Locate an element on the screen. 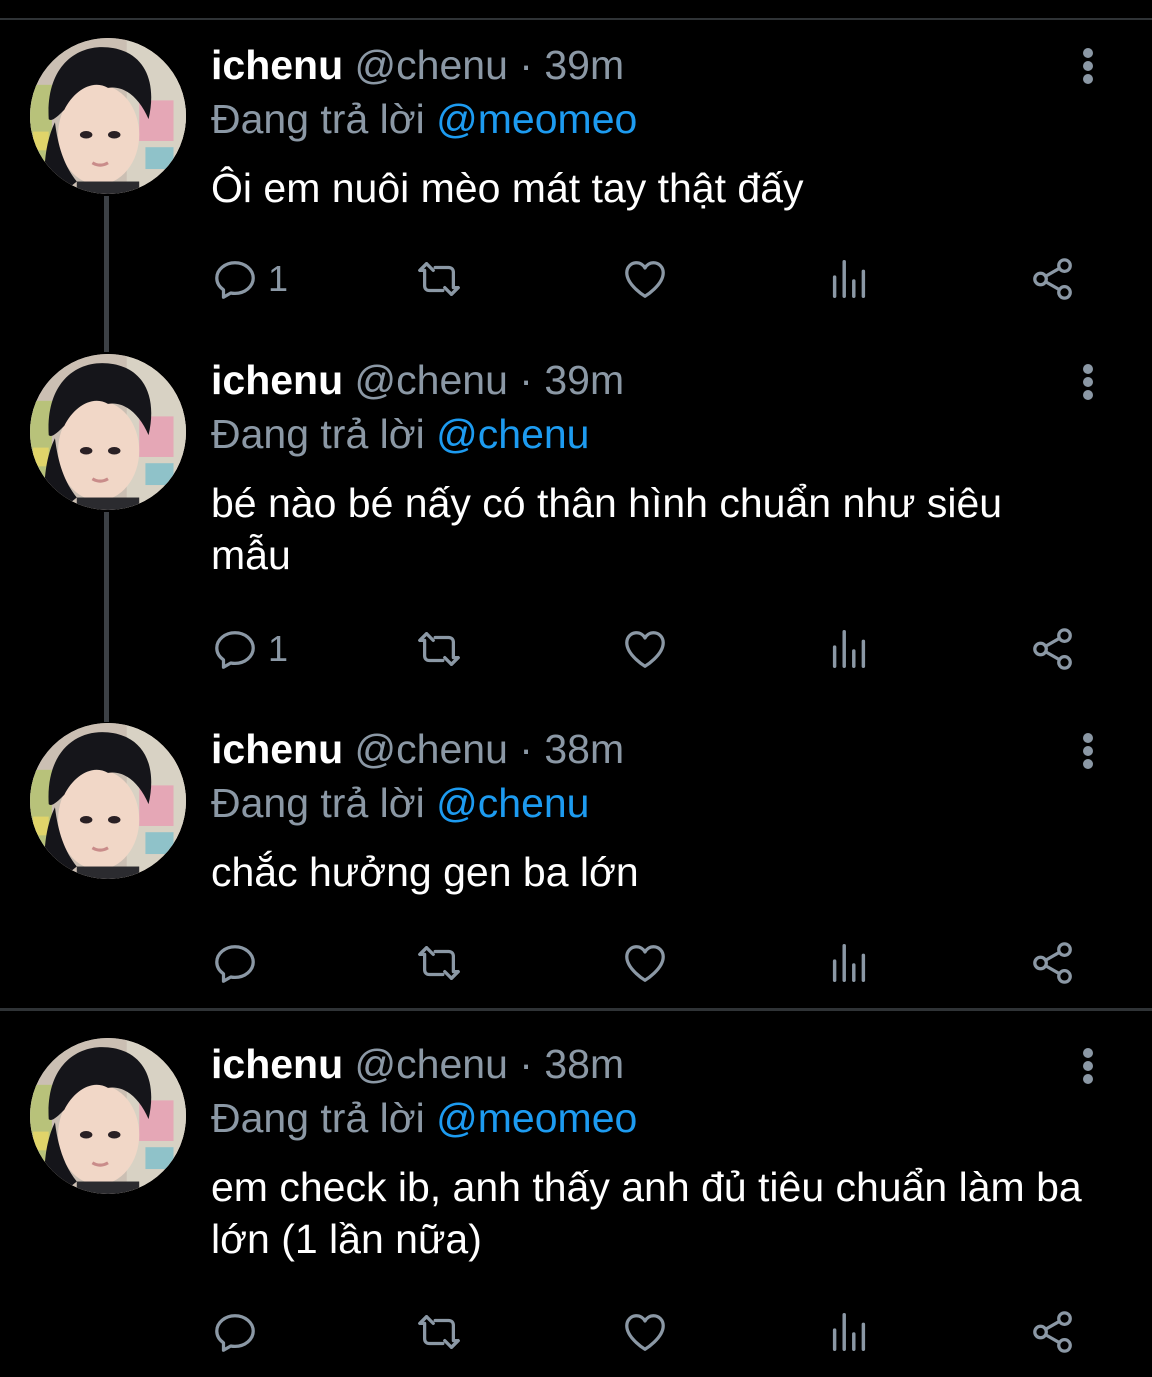 The width and height of the screenshot is (1152, 1377). replying-to-line: Đang trả lời @chenu is located at coordinates (651, 434).